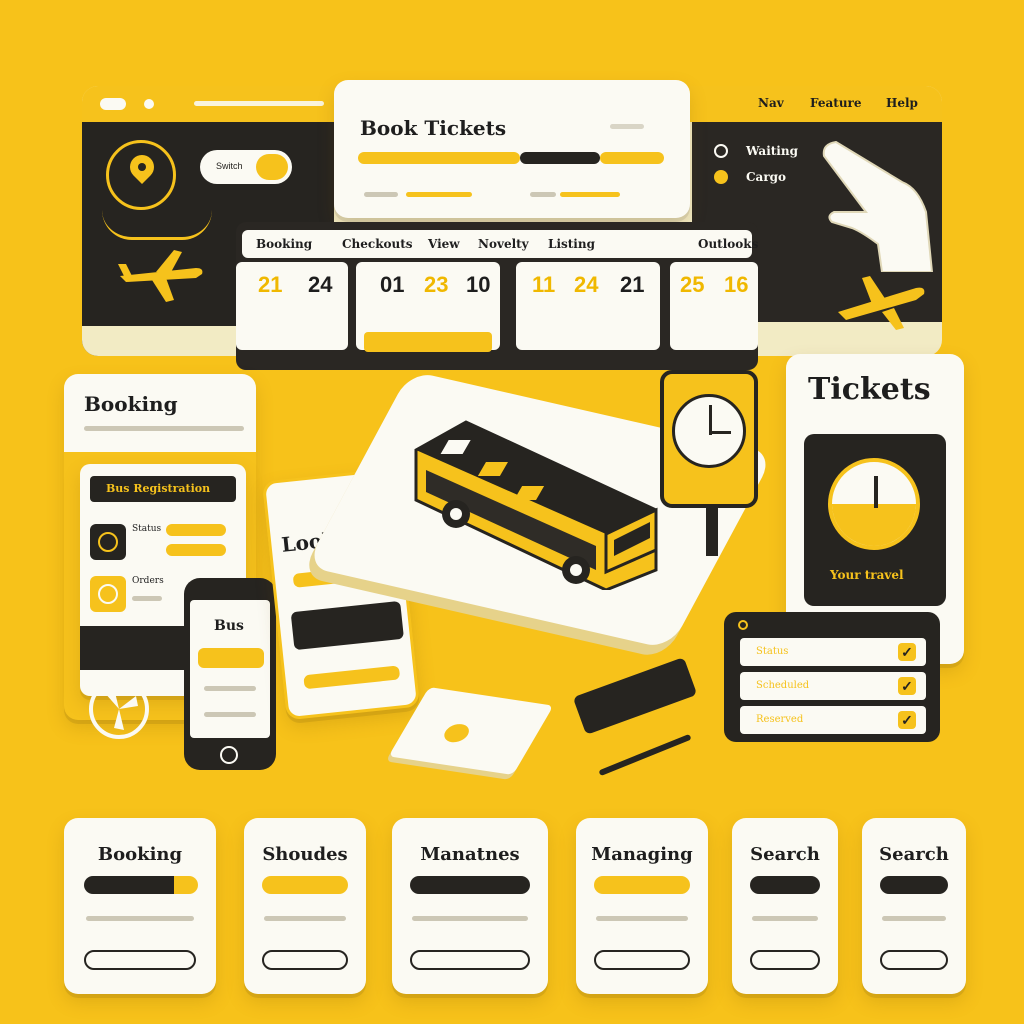  I want to click on feature-card-maintenance: Manatnes, so click(470, 906).